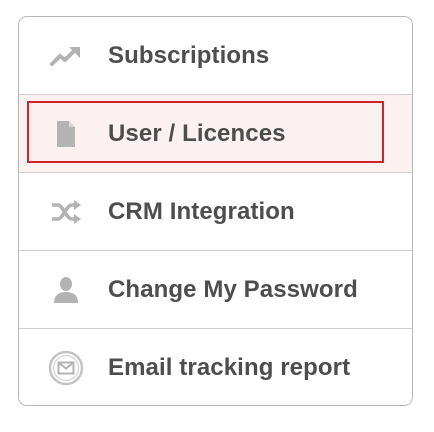  Describe the element at coordinates (197, 133) in the screenshot. I see `menu-item-label: User / Licences` at that location.